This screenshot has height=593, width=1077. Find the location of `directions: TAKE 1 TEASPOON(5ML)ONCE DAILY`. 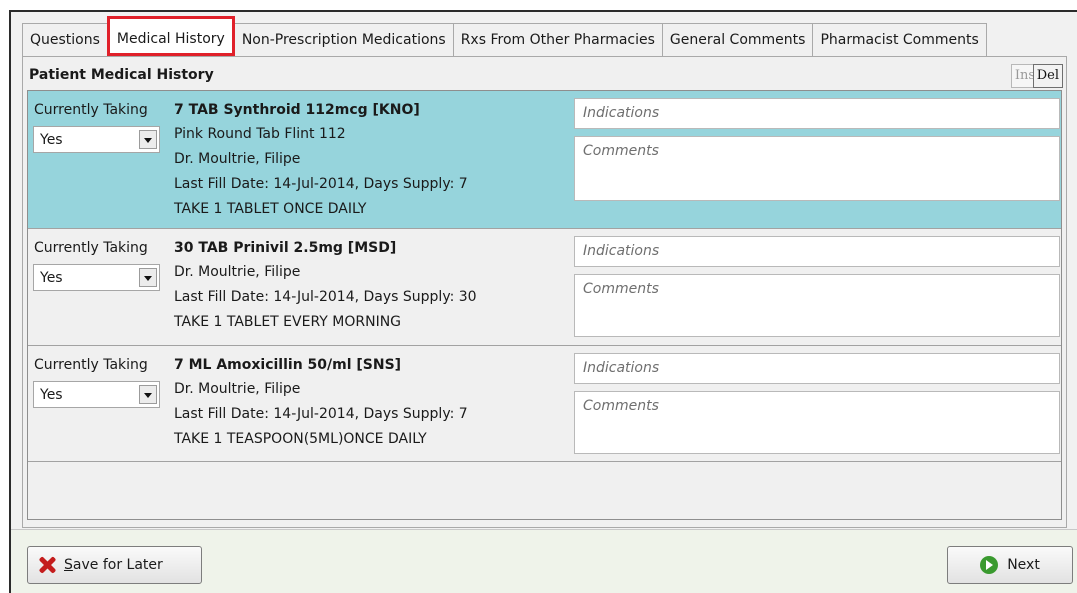

directions: TAKE 1 TEASPOON(5ML)ONCE DAILY is located at coordinates (300, 439).